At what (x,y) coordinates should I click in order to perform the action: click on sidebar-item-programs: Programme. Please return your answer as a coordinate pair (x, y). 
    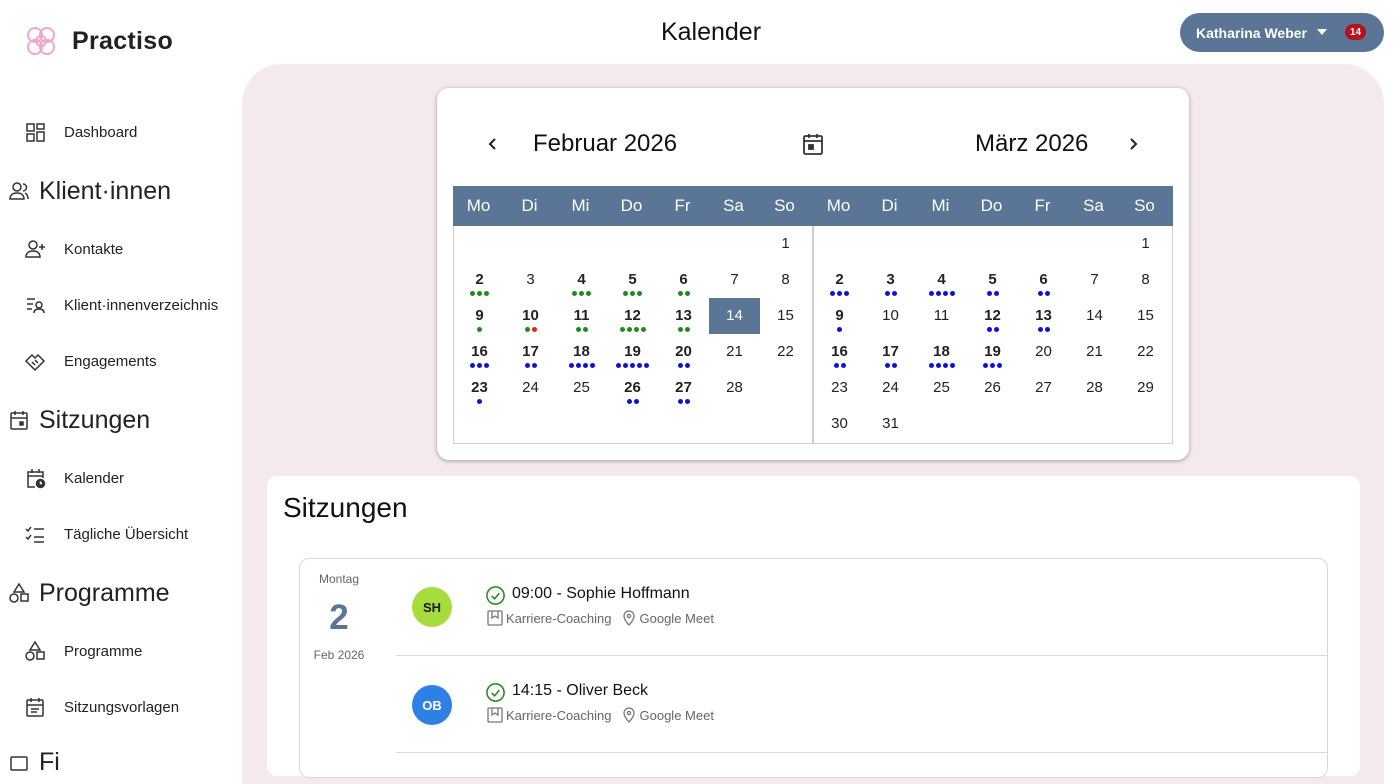
    Looking at the image, I should click on (83, 651).